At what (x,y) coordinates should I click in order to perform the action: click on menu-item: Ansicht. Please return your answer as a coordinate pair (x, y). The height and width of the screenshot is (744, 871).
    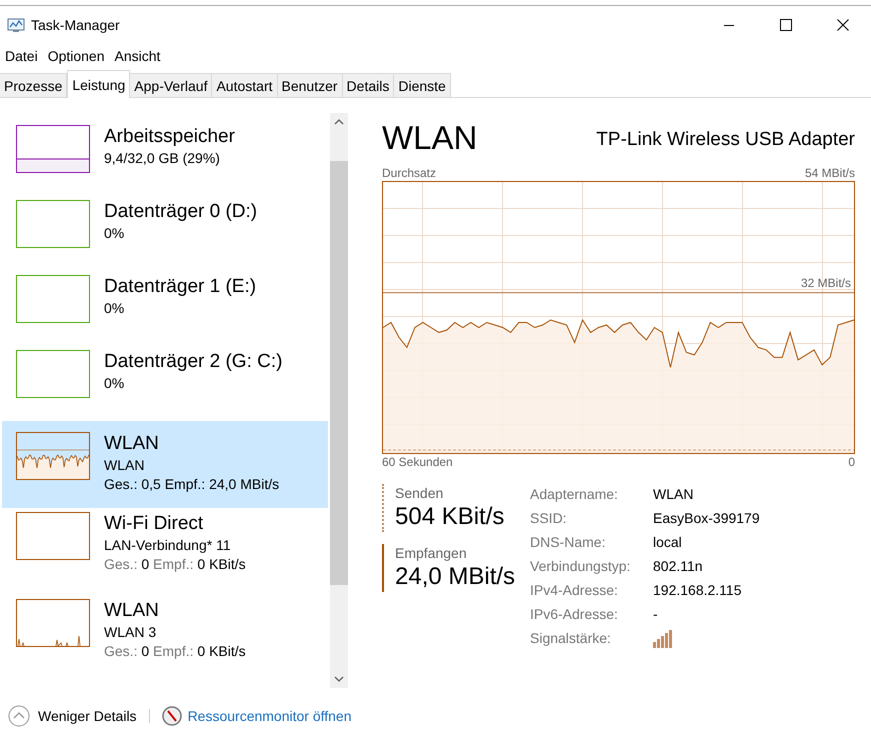
    Looking at the image, I should click on (138, 56).